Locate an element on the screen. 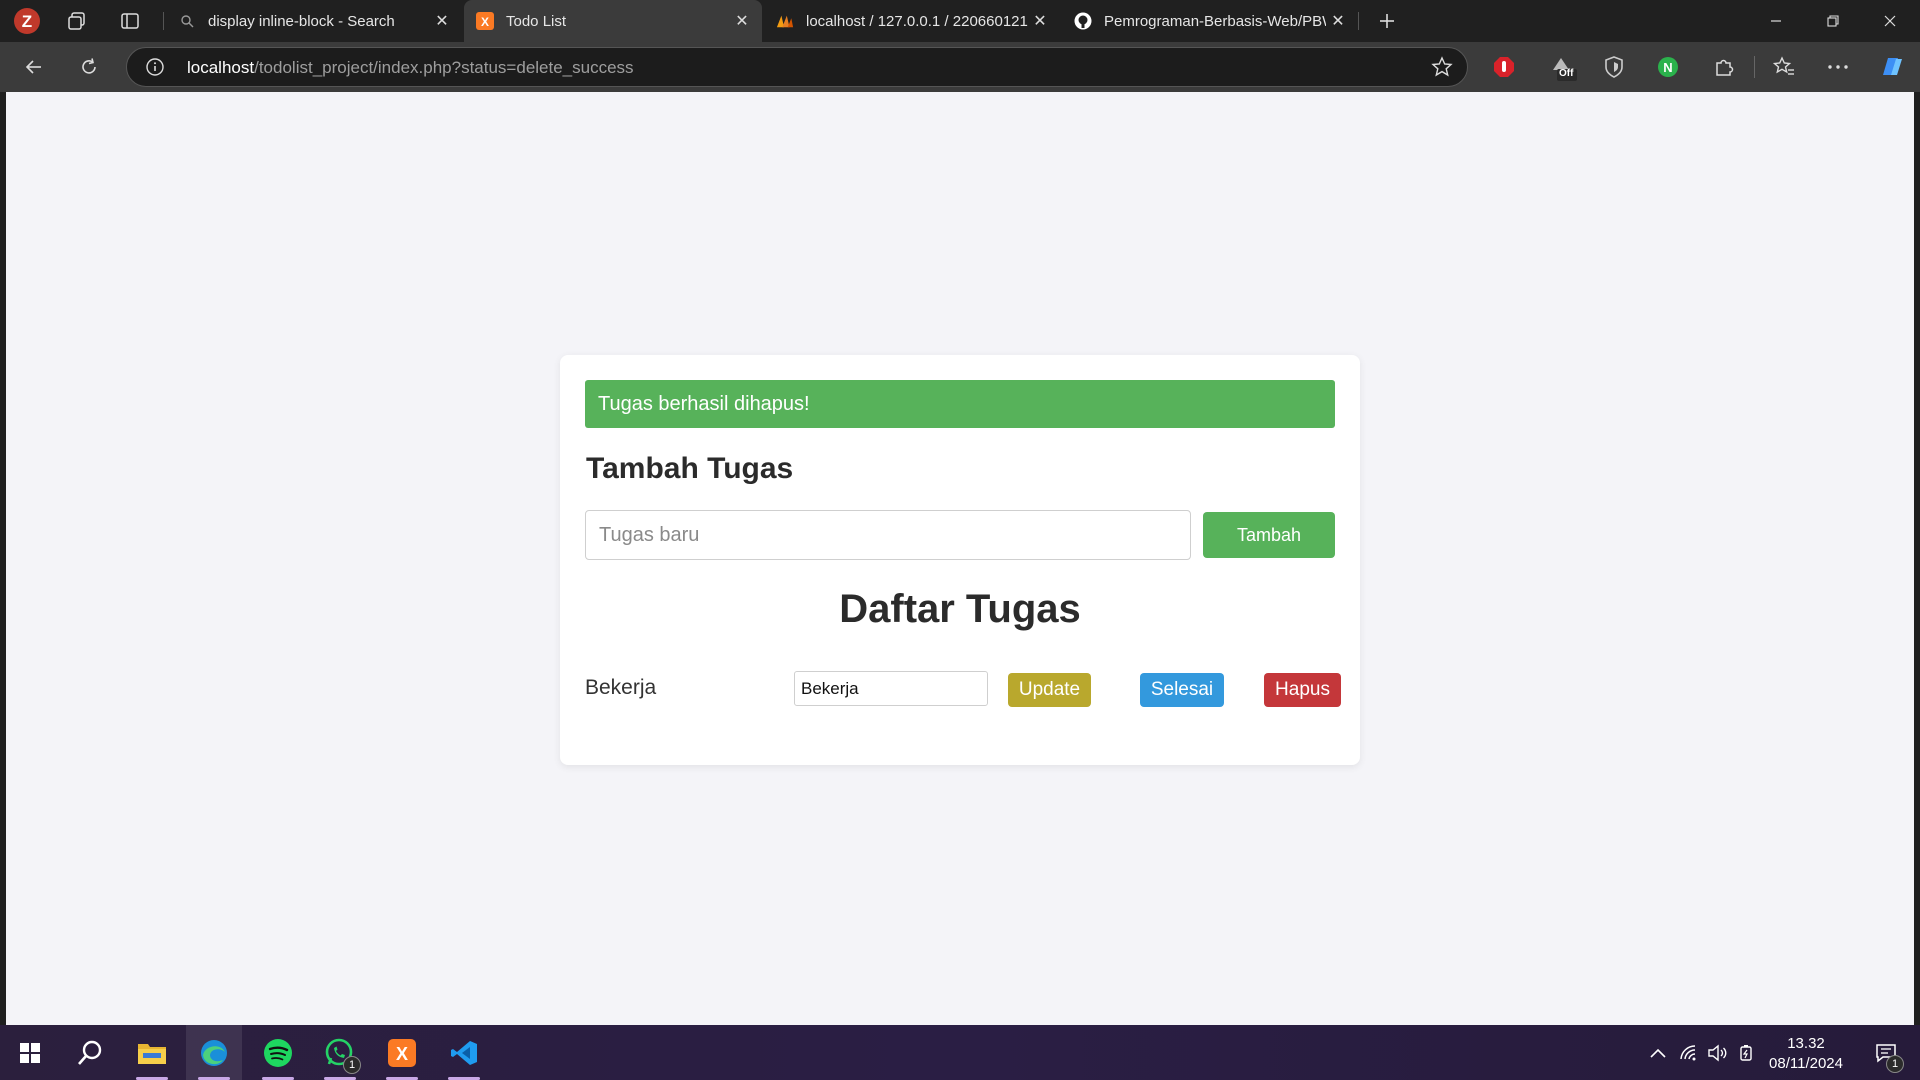 The width and height of the screenshot is (1920, 1080). spotify-icon is located at coordinates (278, 1052).